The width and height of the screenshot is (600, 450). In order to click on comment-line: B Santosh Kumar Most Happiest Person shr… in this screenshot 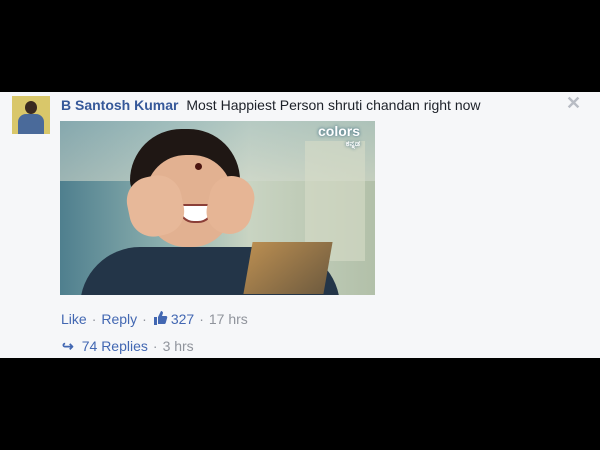, I will do `click(271, 105)`.